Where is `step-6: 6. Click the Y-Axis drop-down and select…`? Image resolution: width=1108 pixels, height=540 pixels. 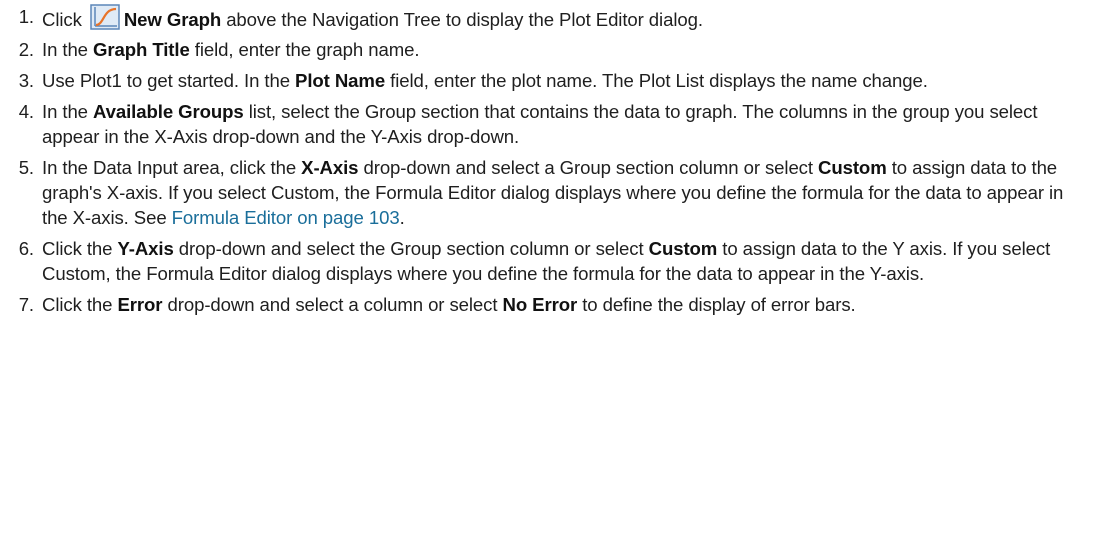 step-6: 6. Click the Y-Axis drop-down and select… is located at coordinates (554, 261).